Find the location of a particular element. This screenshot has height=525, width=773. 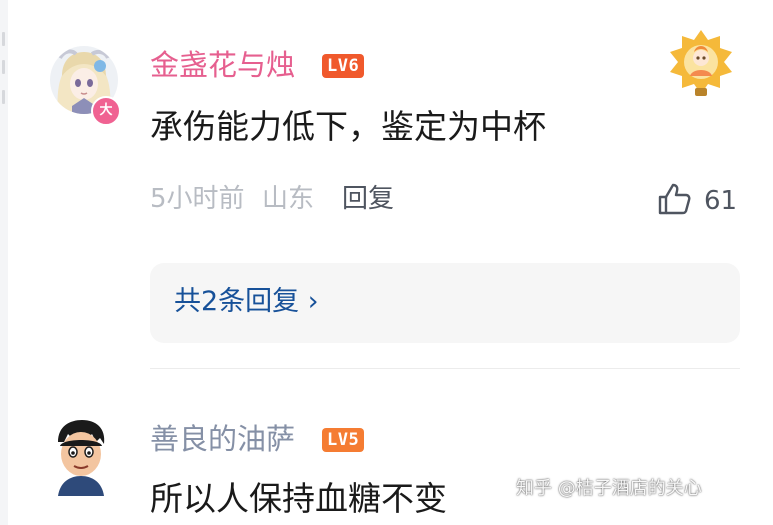

comment-text: 承伤能力低下，鉴定为中杯 is located at coordinates (348, 126).